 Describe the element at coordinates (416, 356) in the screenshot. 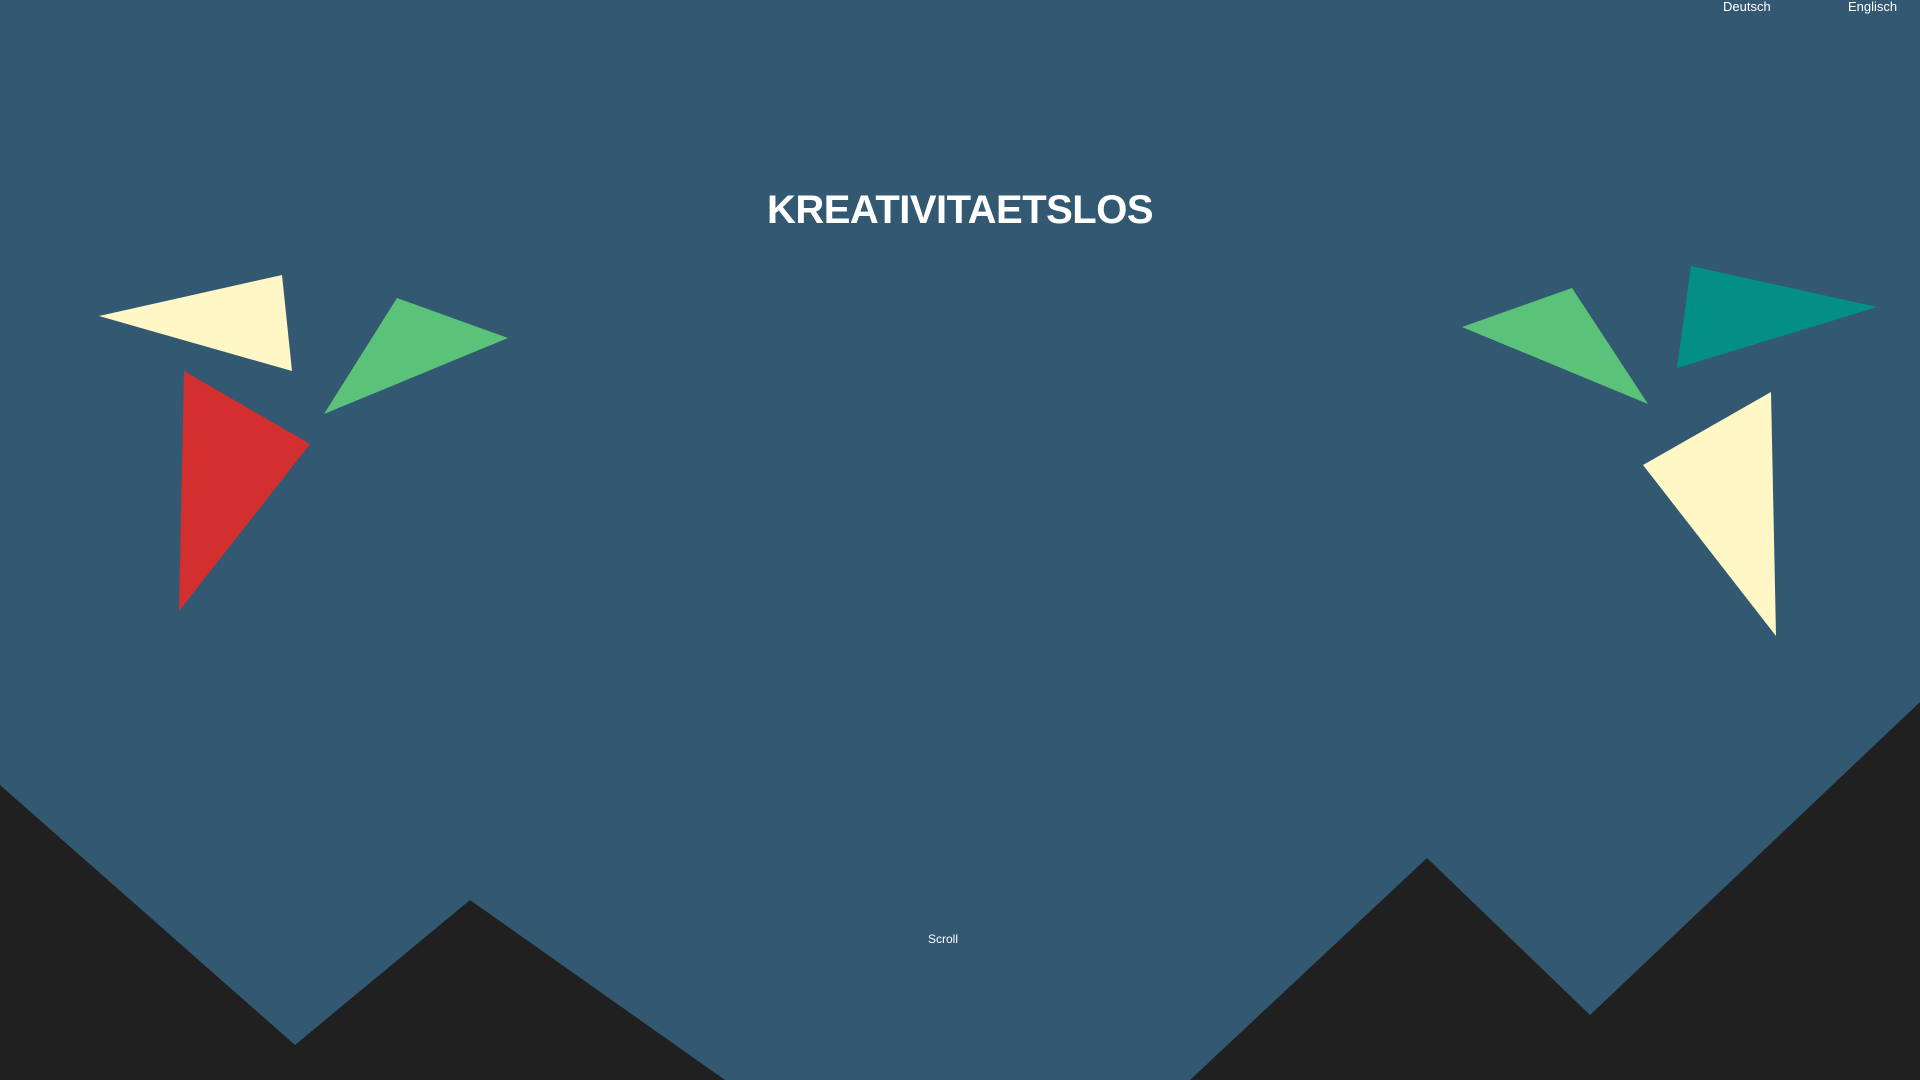

I see `triangle-green-left` at that location.